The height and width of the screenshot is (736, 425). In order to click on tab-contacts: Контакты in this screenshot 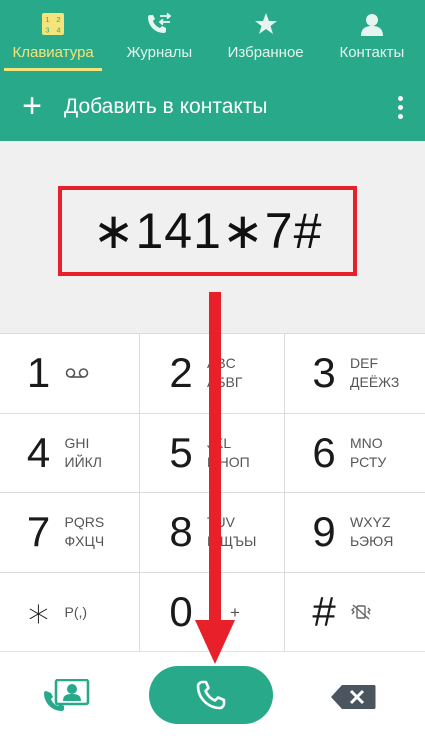, I will do `click(372, 36)`.